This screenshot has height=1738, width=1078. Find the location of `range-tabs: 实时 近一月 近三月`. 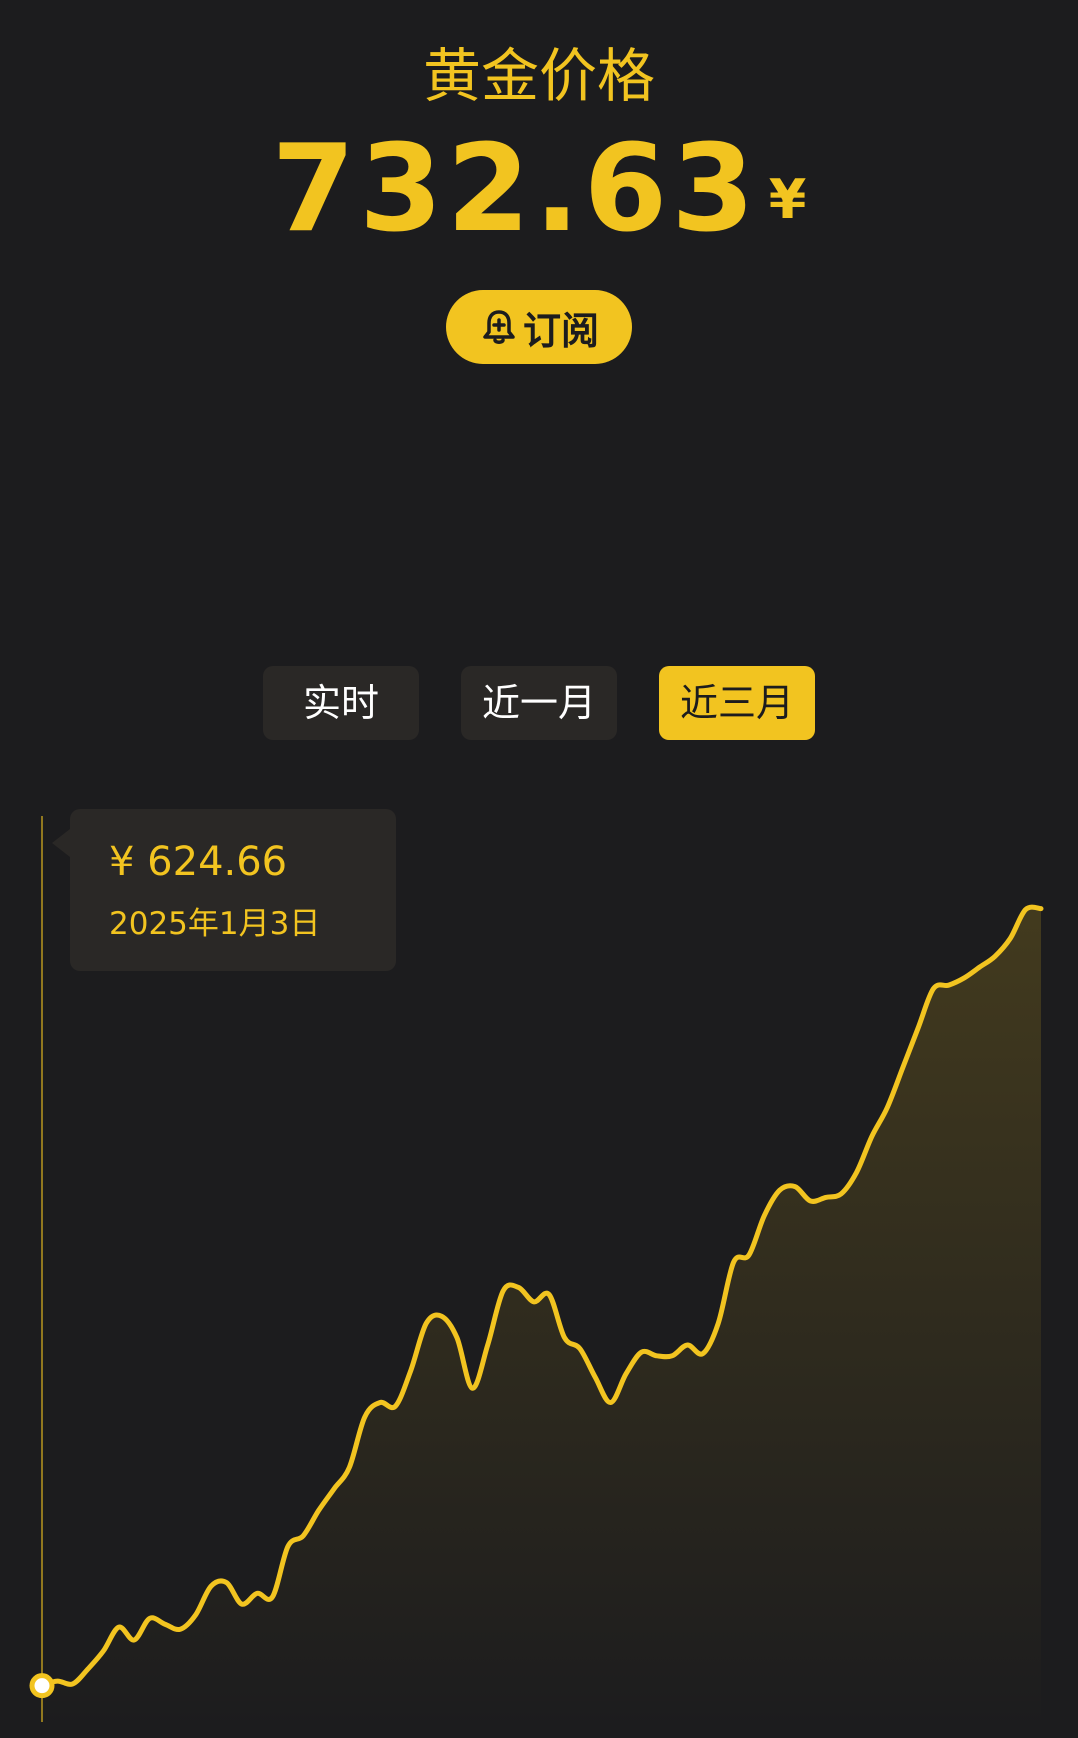

range-tabs: 实时 近一月 近三月 is located at coordinates (539, 703).